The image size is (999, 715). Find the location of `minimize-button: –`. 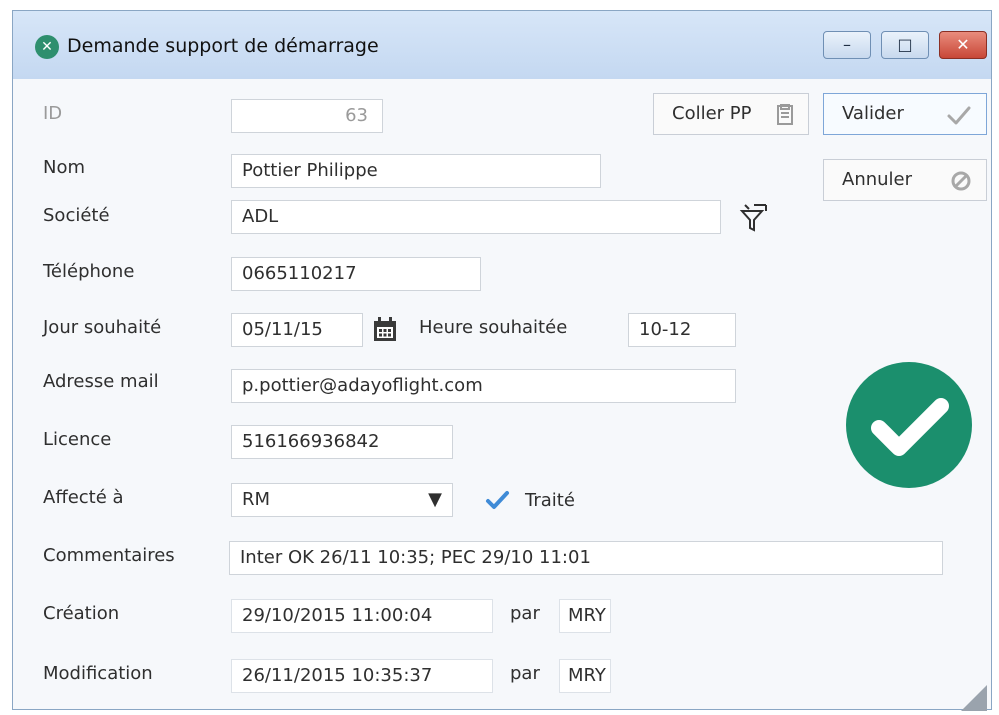

minimize-button: – is located at coordinates (847, 45).